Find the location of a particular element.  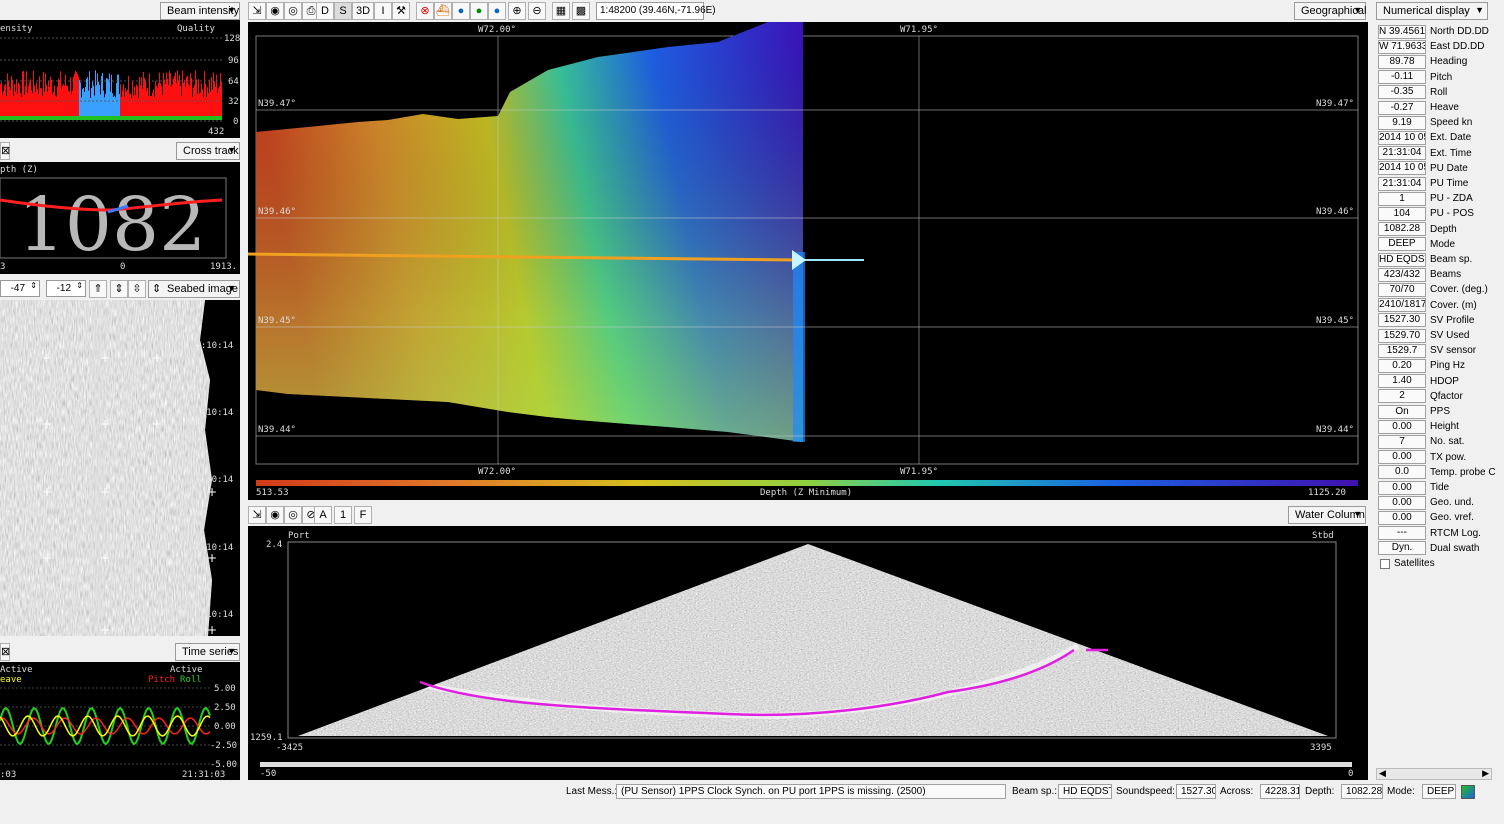

numerical-label: Heave is located at coordinates (1444, 107).